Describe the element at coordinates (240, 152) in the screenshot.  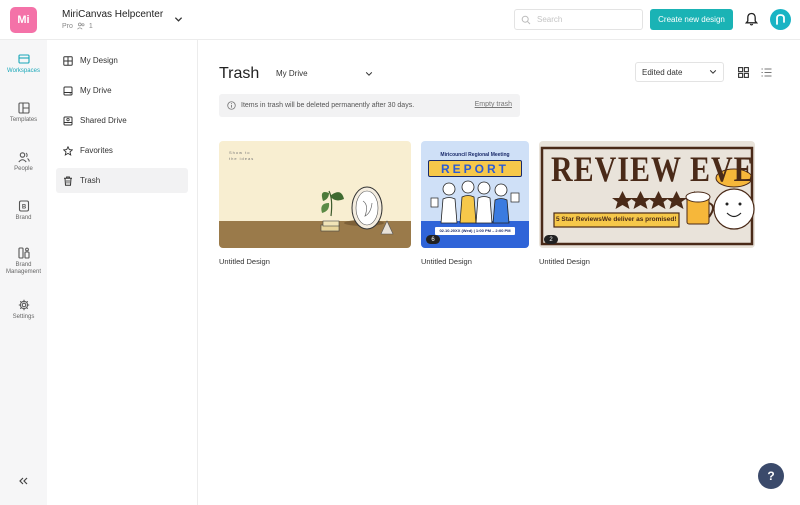
I see `thumb-text-line: Show to` at that location.